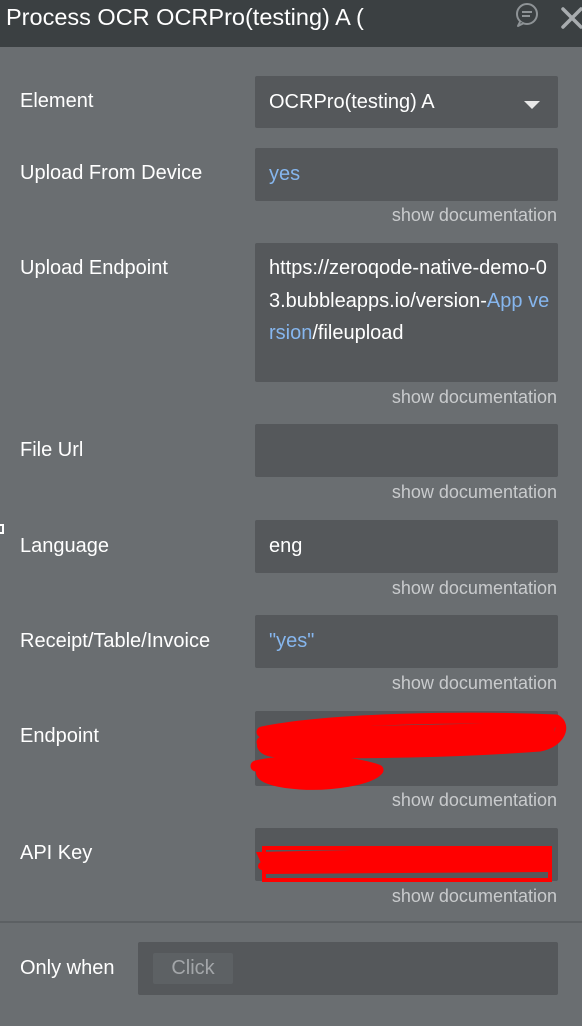 The image size is (582, 1026). Describe the element at coordinates (406, 641) in the screenshot. I see `receipt-table-invoice-input: "yes"` at that location.